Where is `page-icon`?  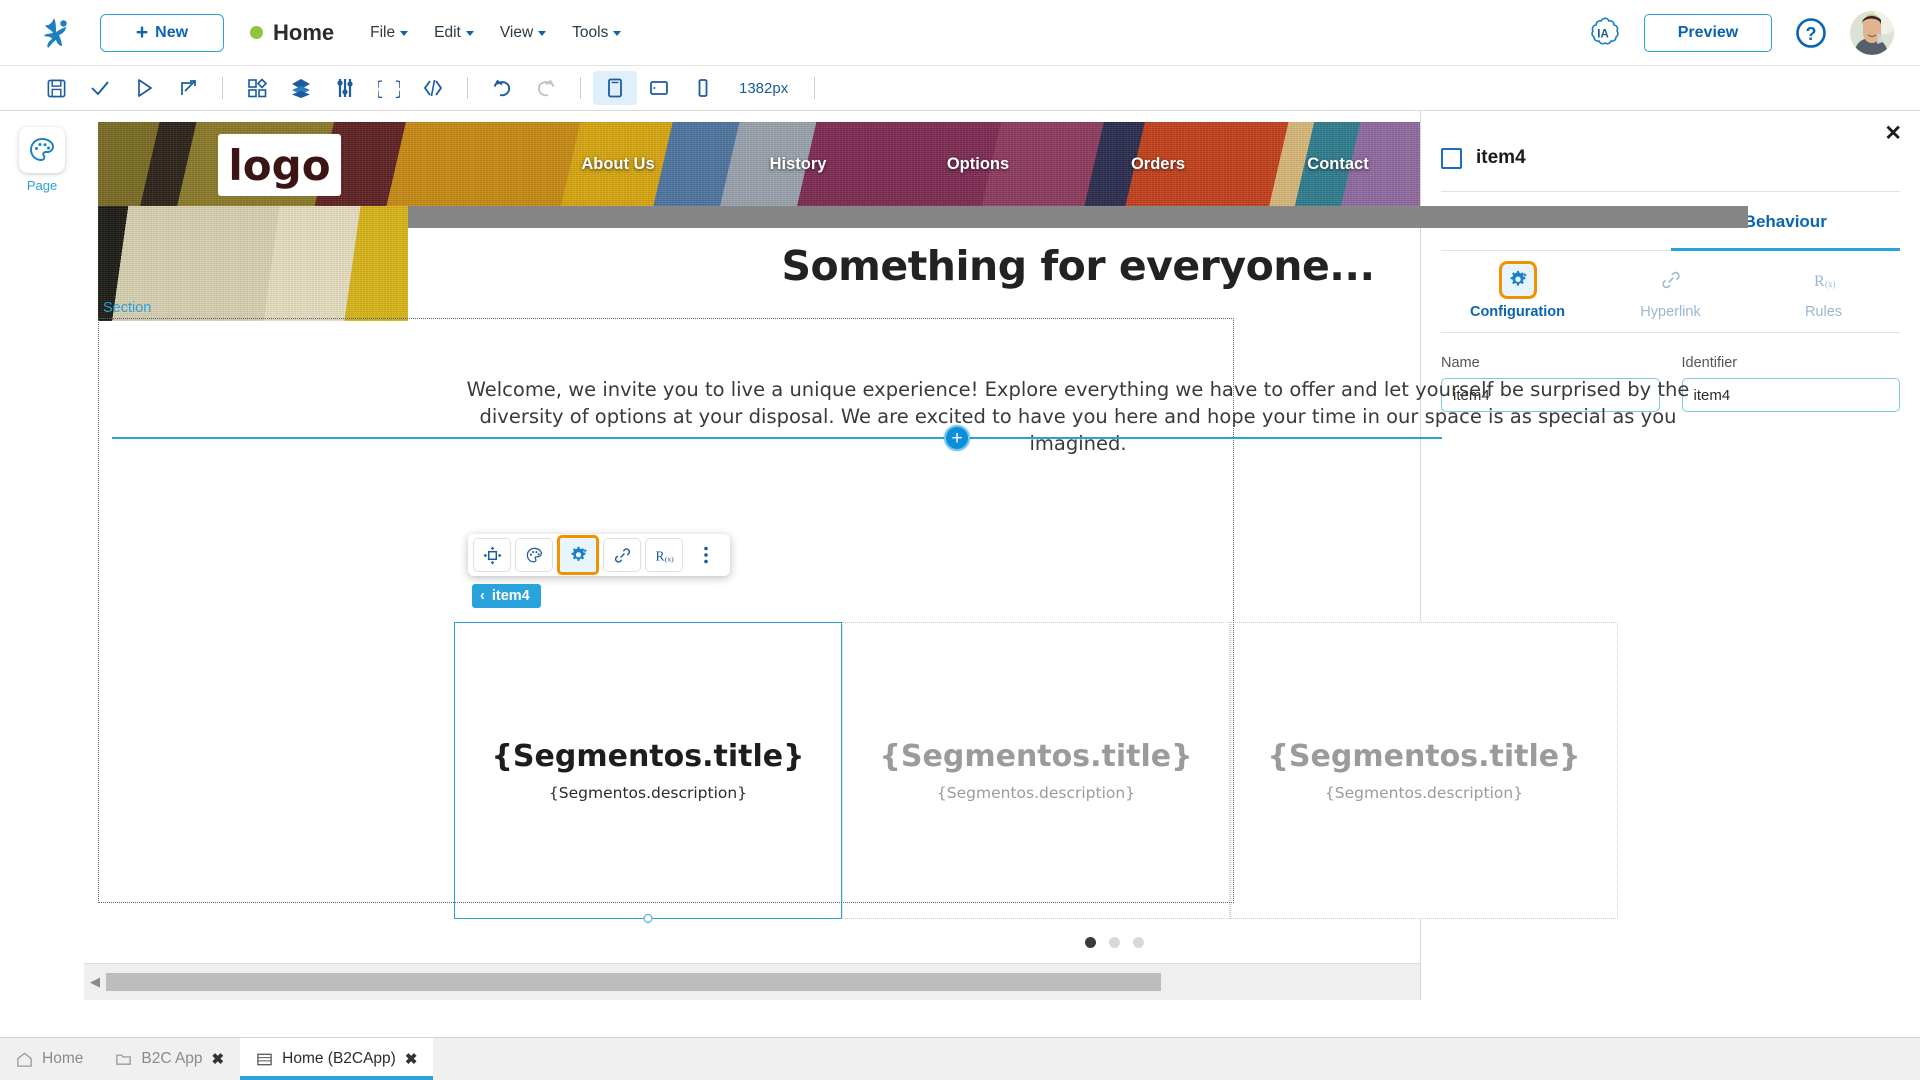
page-icon is located at coordinates (264, 1059).